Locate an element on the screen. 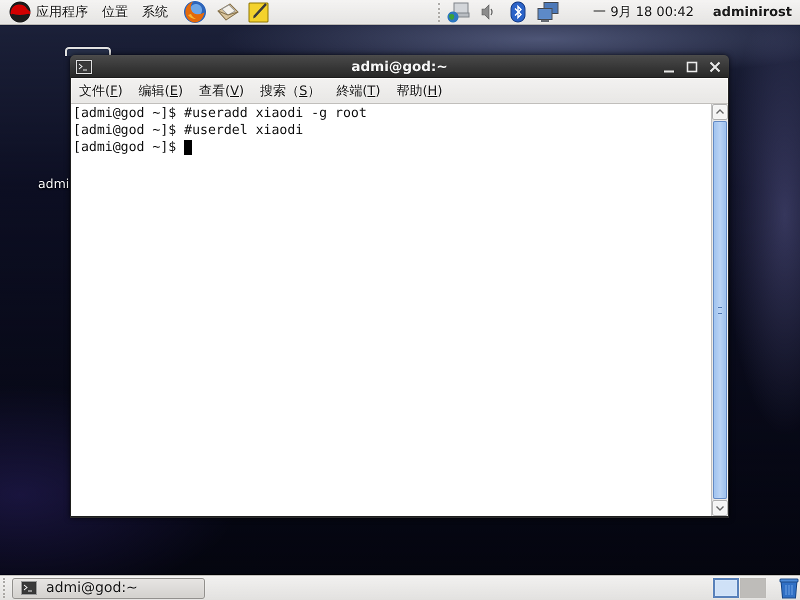 This screenshot has height=600, width=800. scrollbar-thumb is located at coordinates (720, 310).